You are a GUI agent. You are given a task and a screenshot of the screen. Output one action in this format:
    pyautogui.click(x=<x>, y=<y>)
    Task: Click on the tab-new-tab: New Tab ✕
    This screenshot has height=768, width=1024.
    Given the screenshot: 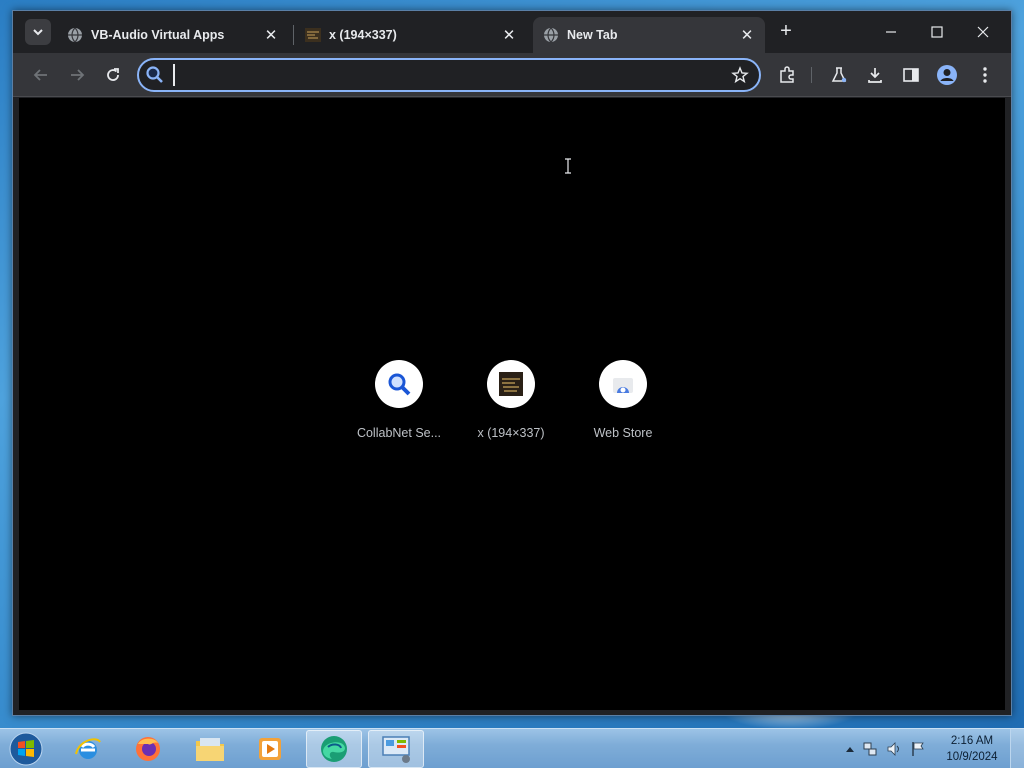 What is the action you would take?
    pyautogui.click(x=649, y=35)
    